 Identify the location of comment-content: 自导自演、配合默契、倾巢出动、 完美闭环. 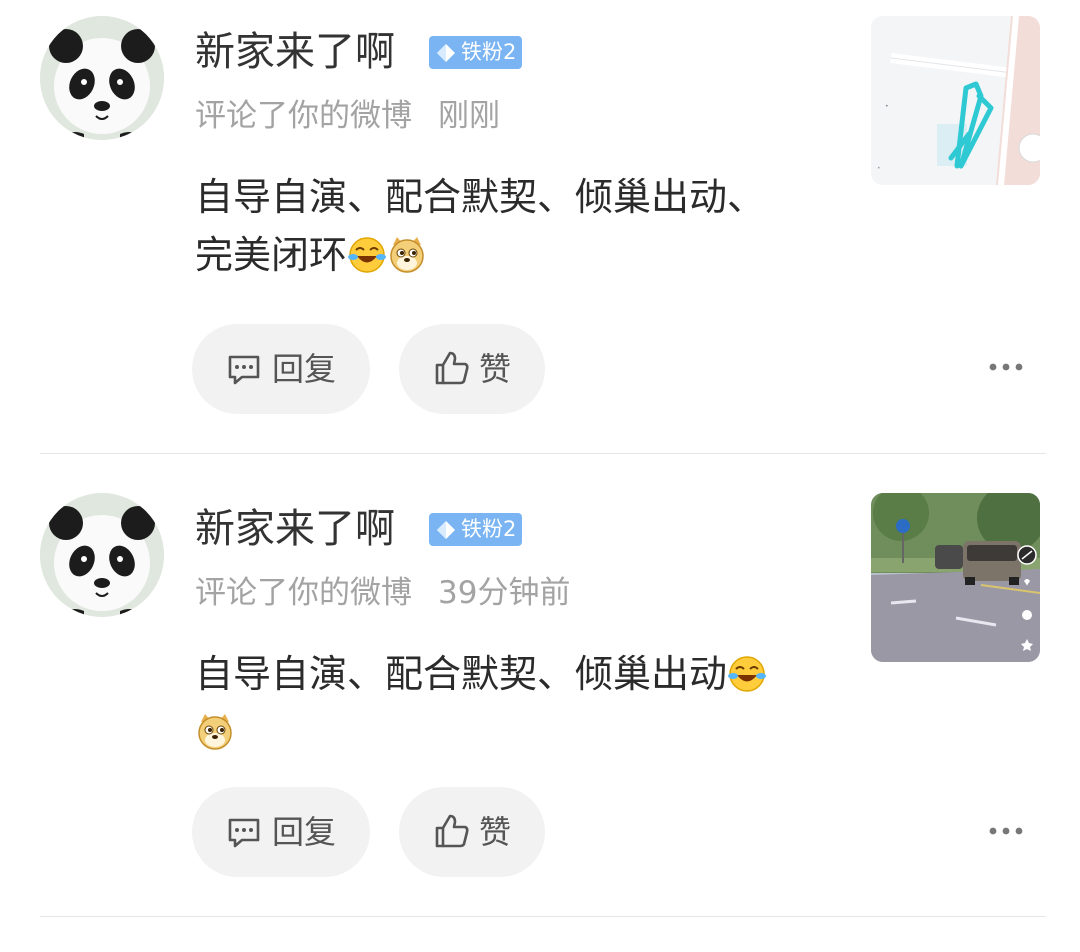
(515, 226).